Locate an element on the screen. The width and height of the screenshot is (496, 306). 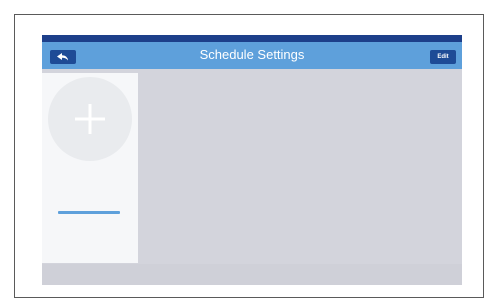
header-bar: Schedule Settings Edit is located at coordinates (252, 55).